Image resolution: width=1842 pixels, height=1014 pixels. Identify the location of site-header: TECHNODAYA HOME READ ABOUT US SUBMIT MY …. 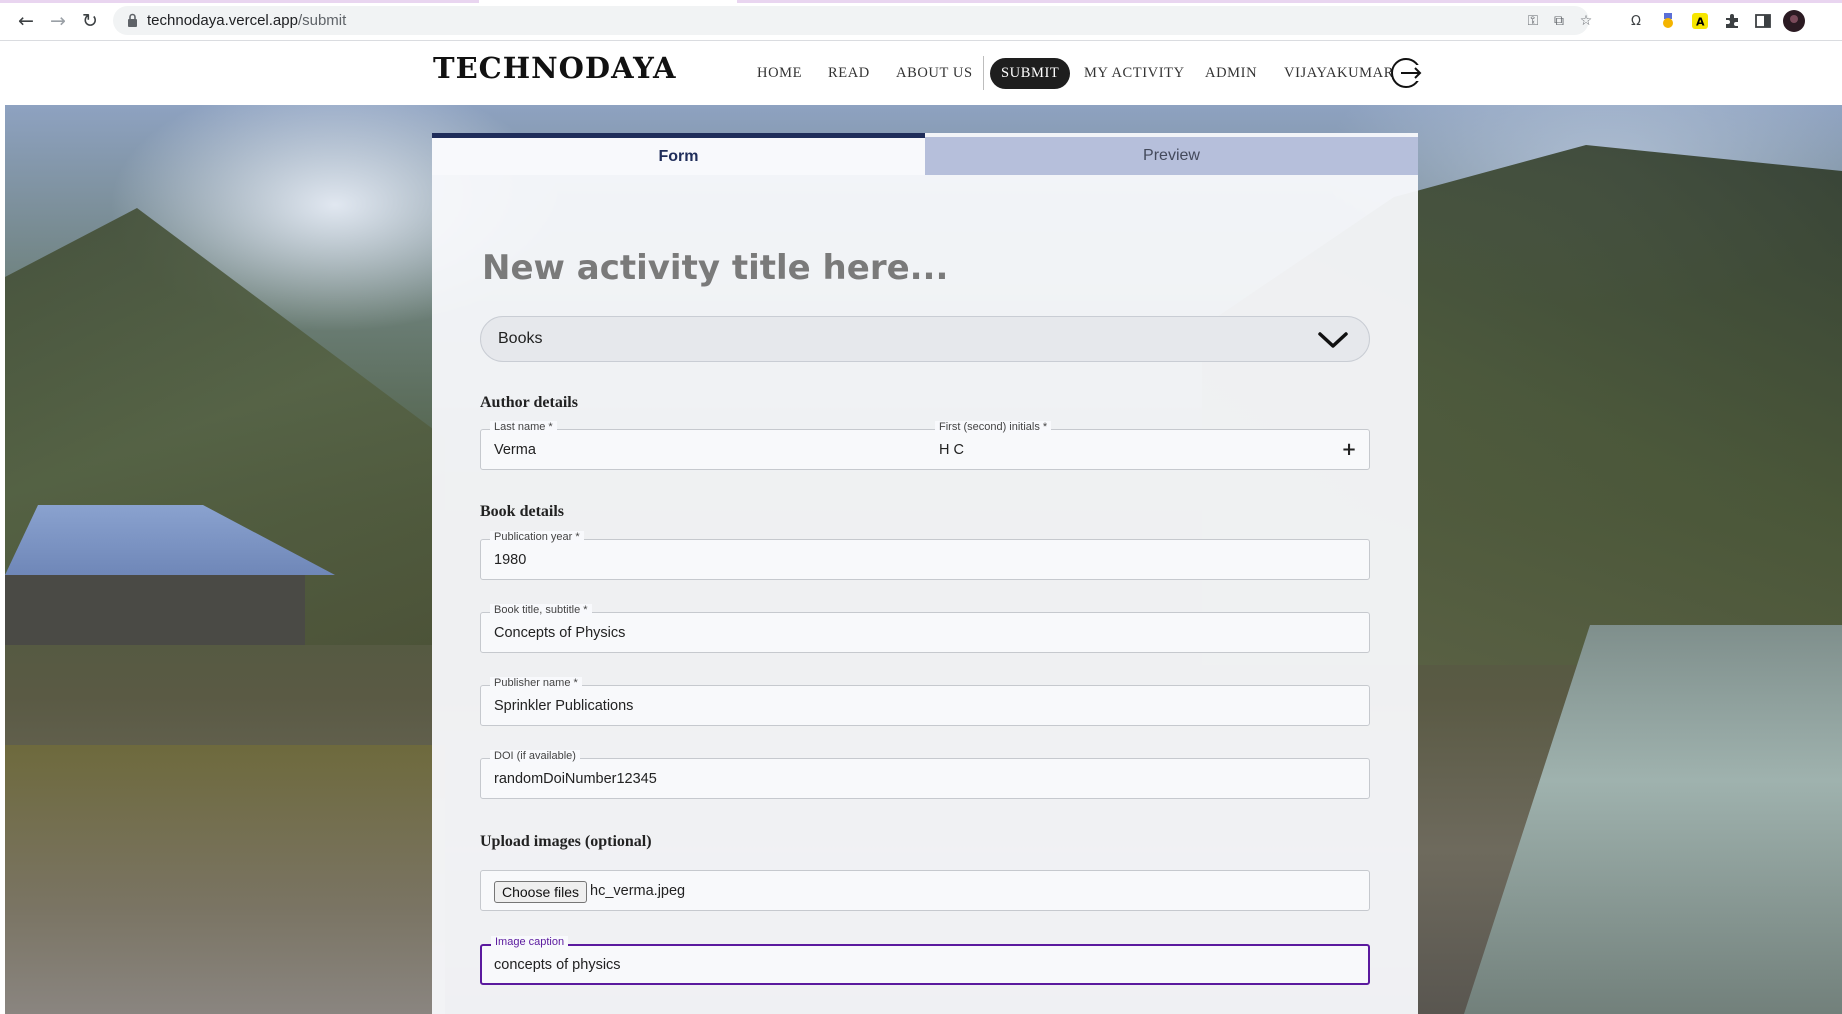
(923, 73).